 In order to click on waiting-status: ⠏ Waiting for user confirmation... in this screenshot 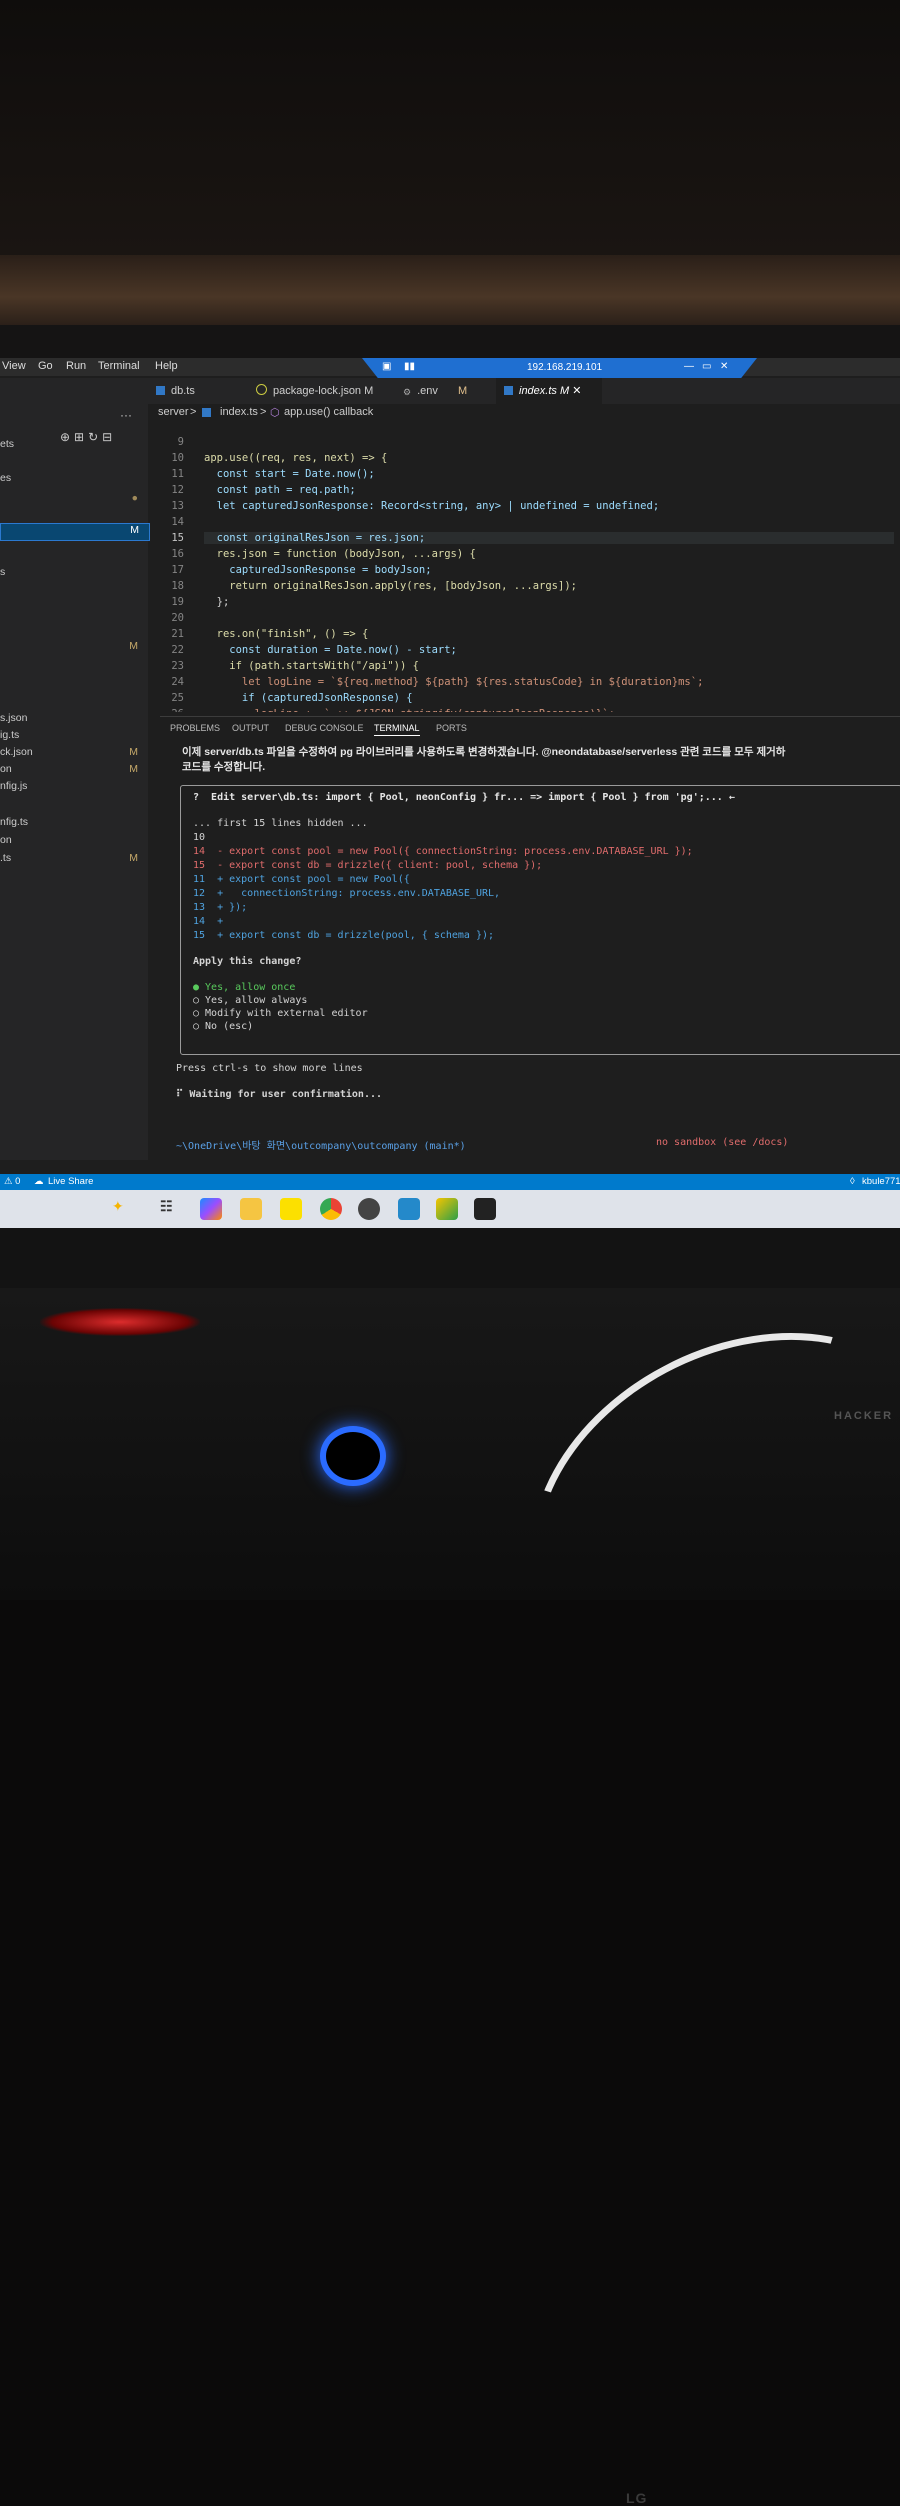, I will do `click(279, 1094)`.